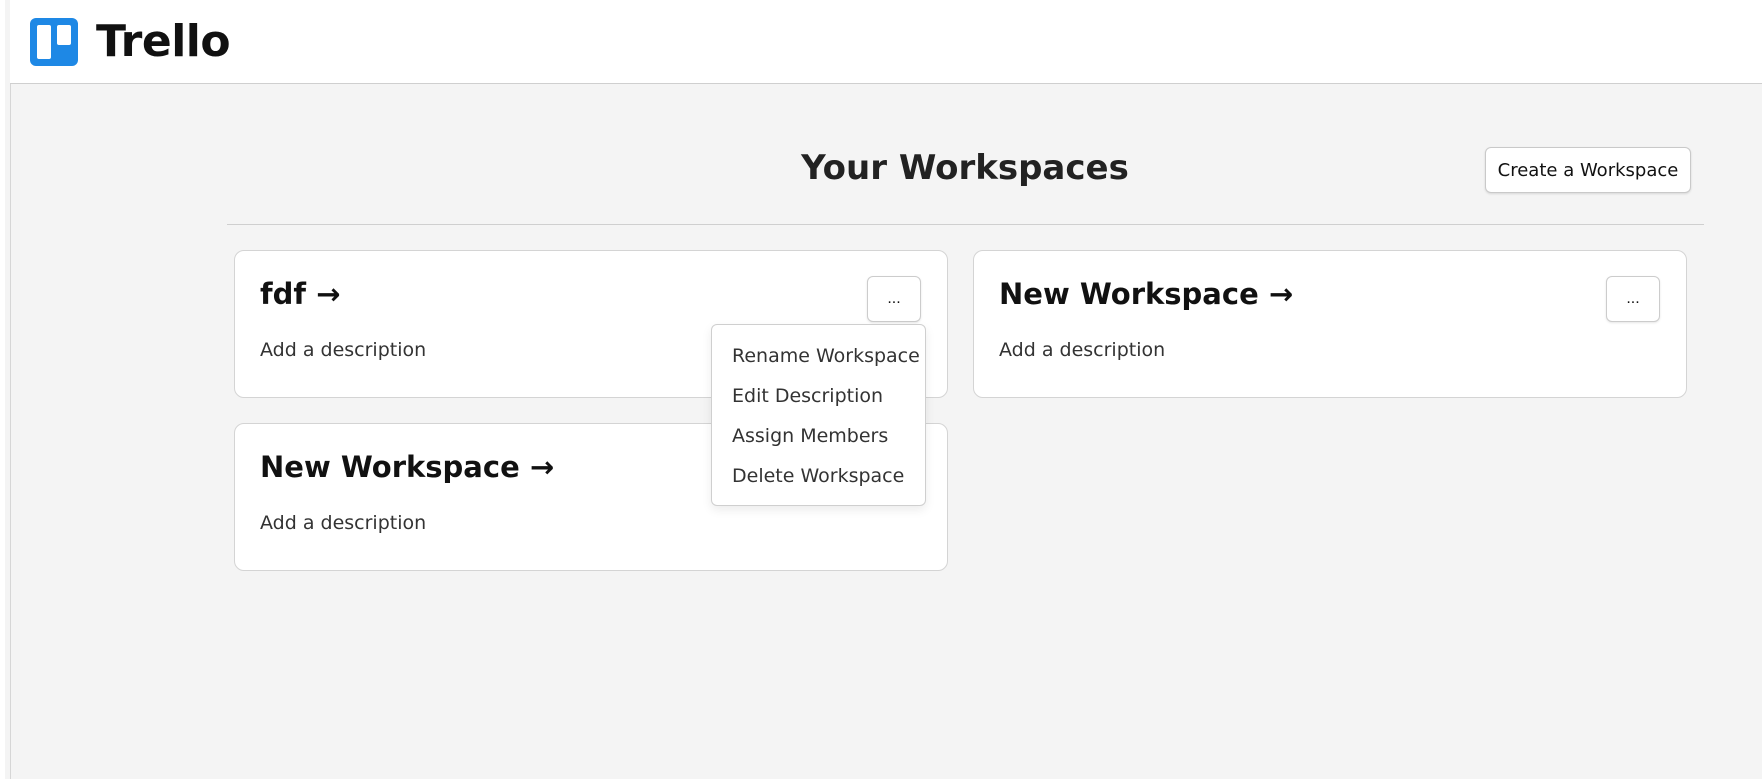 The image size is (1762, 779). What do you see at coordinates (300, 294) in the screenshot?
I see `workspace-title-link: fdf →` at bounding box center [300, 294].